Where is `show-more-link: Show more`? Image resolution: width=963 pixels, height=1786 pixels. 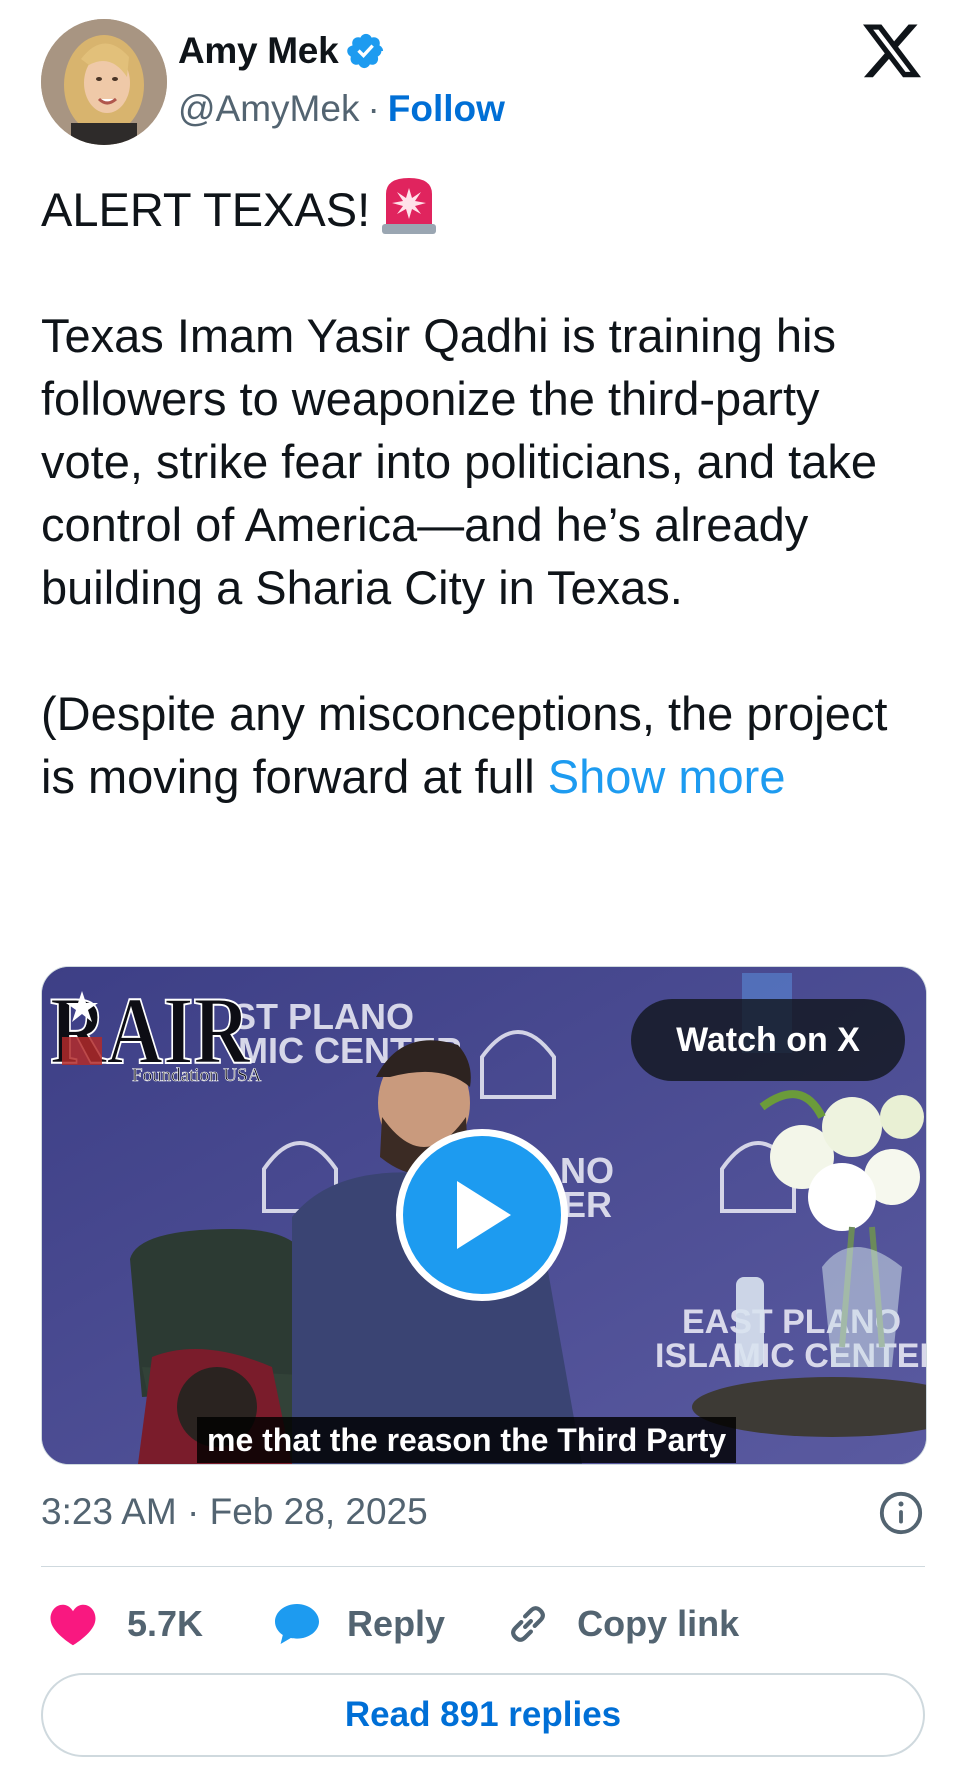 show-more-link: Show more is located at coordinates (667, 776).